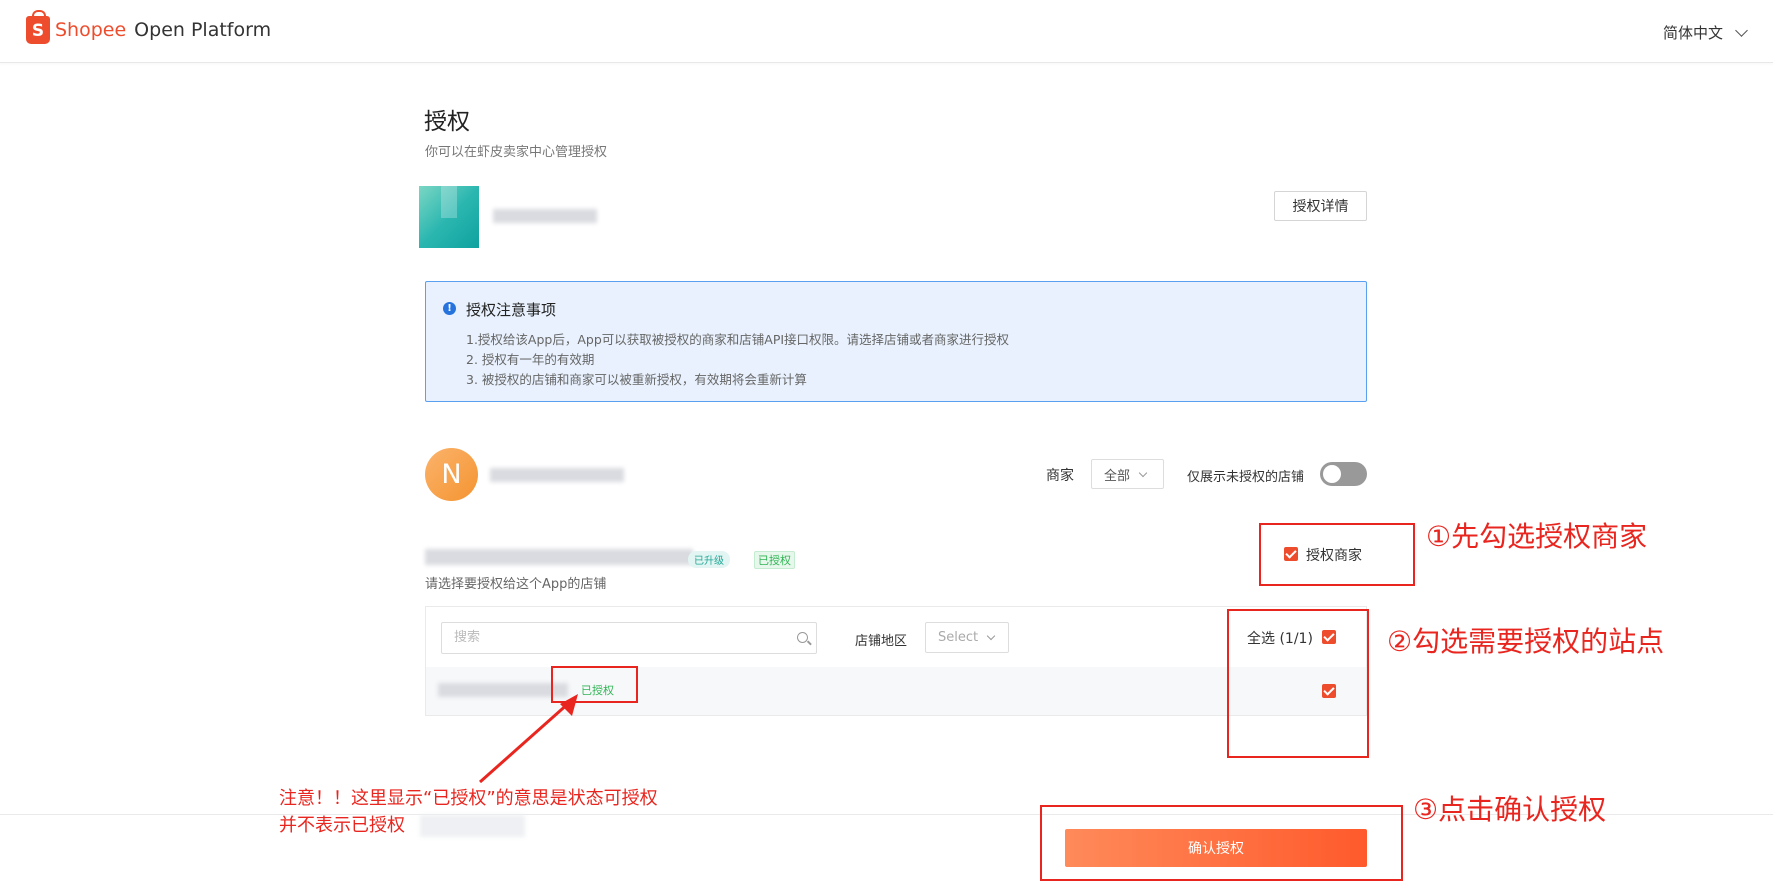 The width and height of the screenshot is (1773, 882). Describe the element at coordinates (1221, 843) in the screenshot. I see `annotation-box-confirm` at that location.